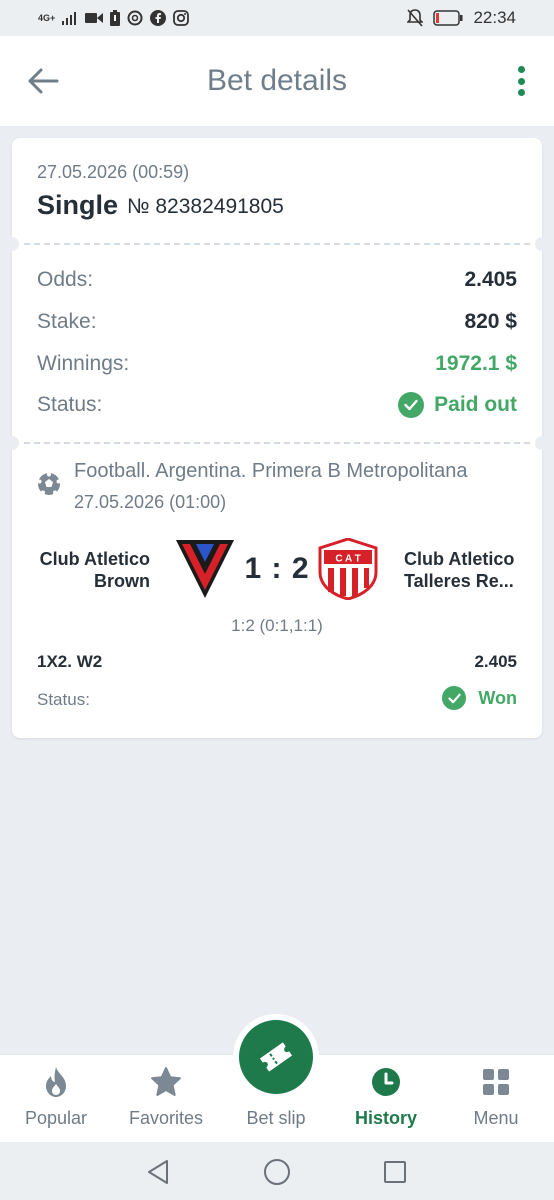 This screenshot has height=1200, width=554. Describe the element at coordinates (56, 1099) in the screenshot. I see `nav-item-popular: Popular` at that location.